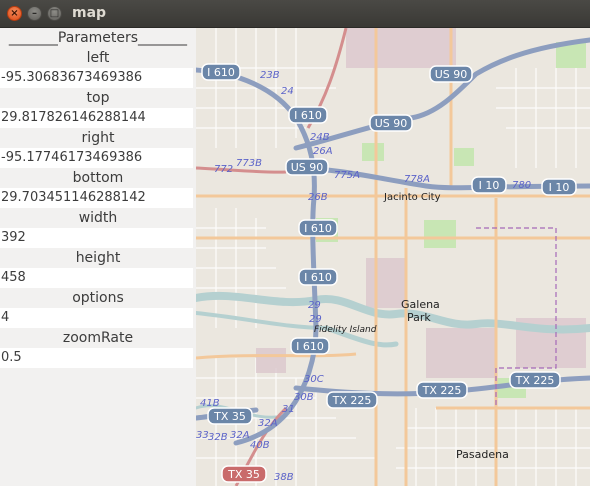 This screenshot has width=590, height=486. I want to click on svg-text: 24B, so click(320, 137).